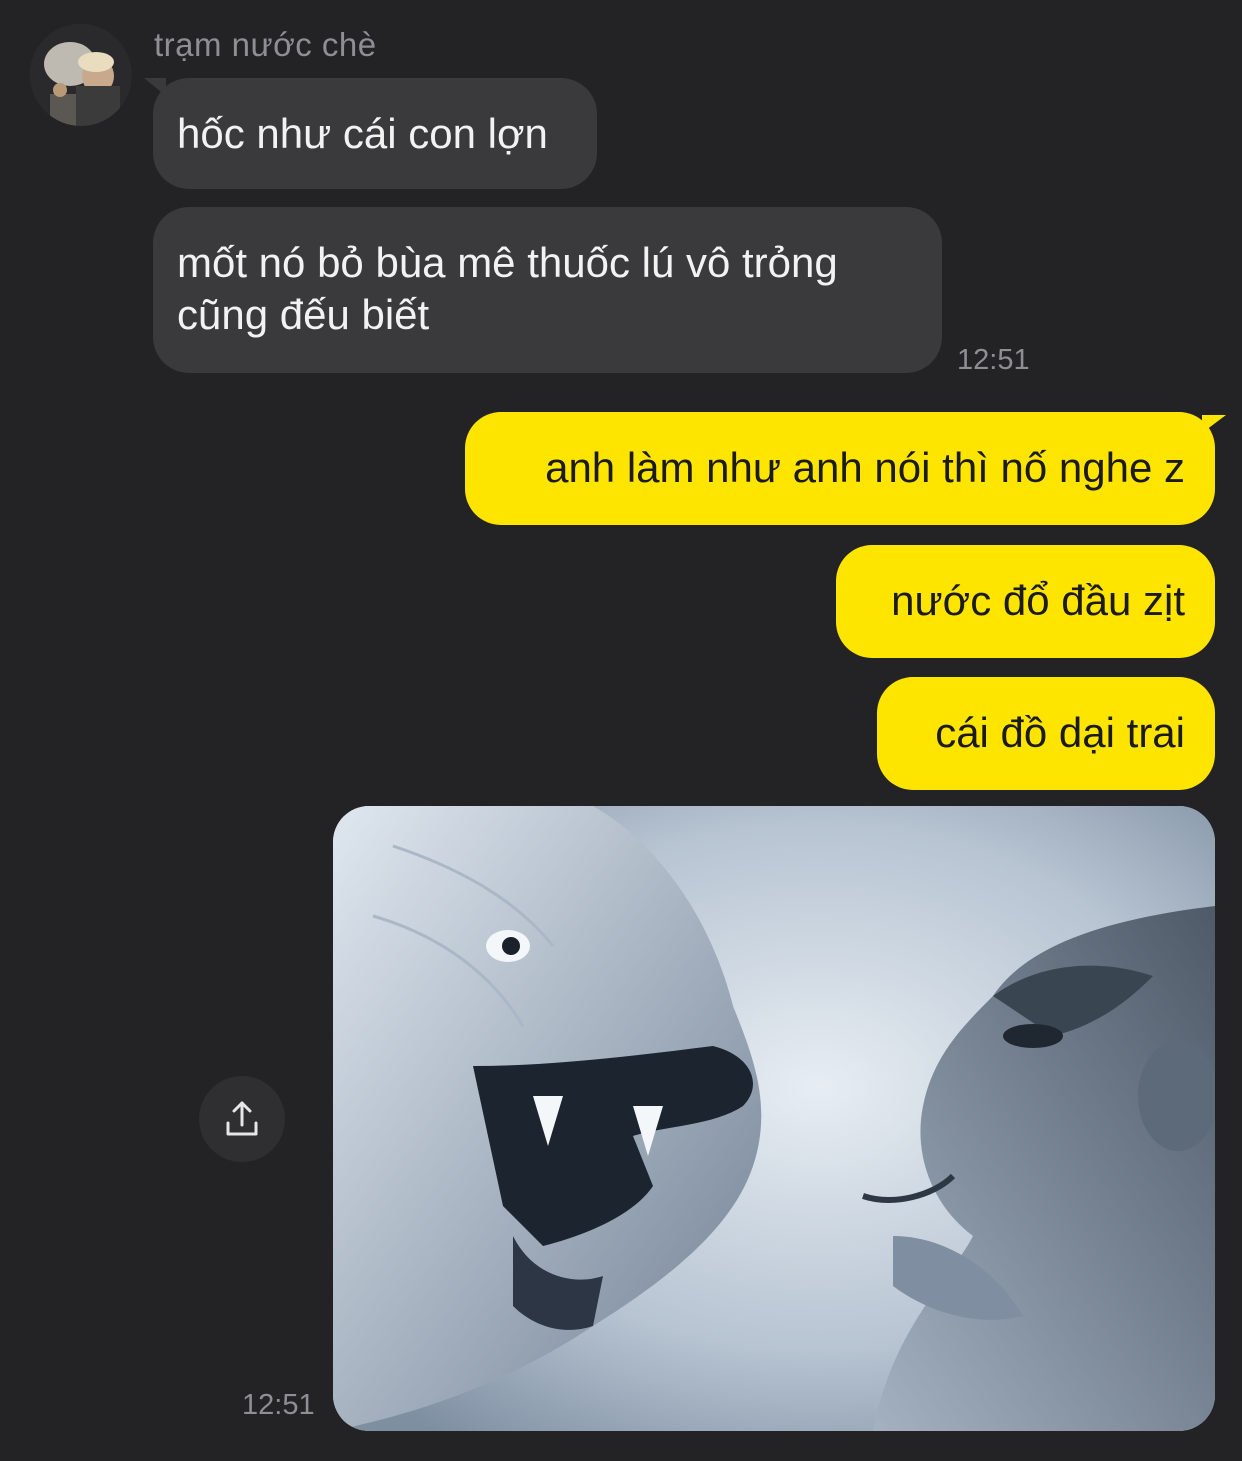 The height and width of the screenshot is (1461, 1242). I want to click on incoming-message-text: hốc như cái con lợn, so click(362, 133).